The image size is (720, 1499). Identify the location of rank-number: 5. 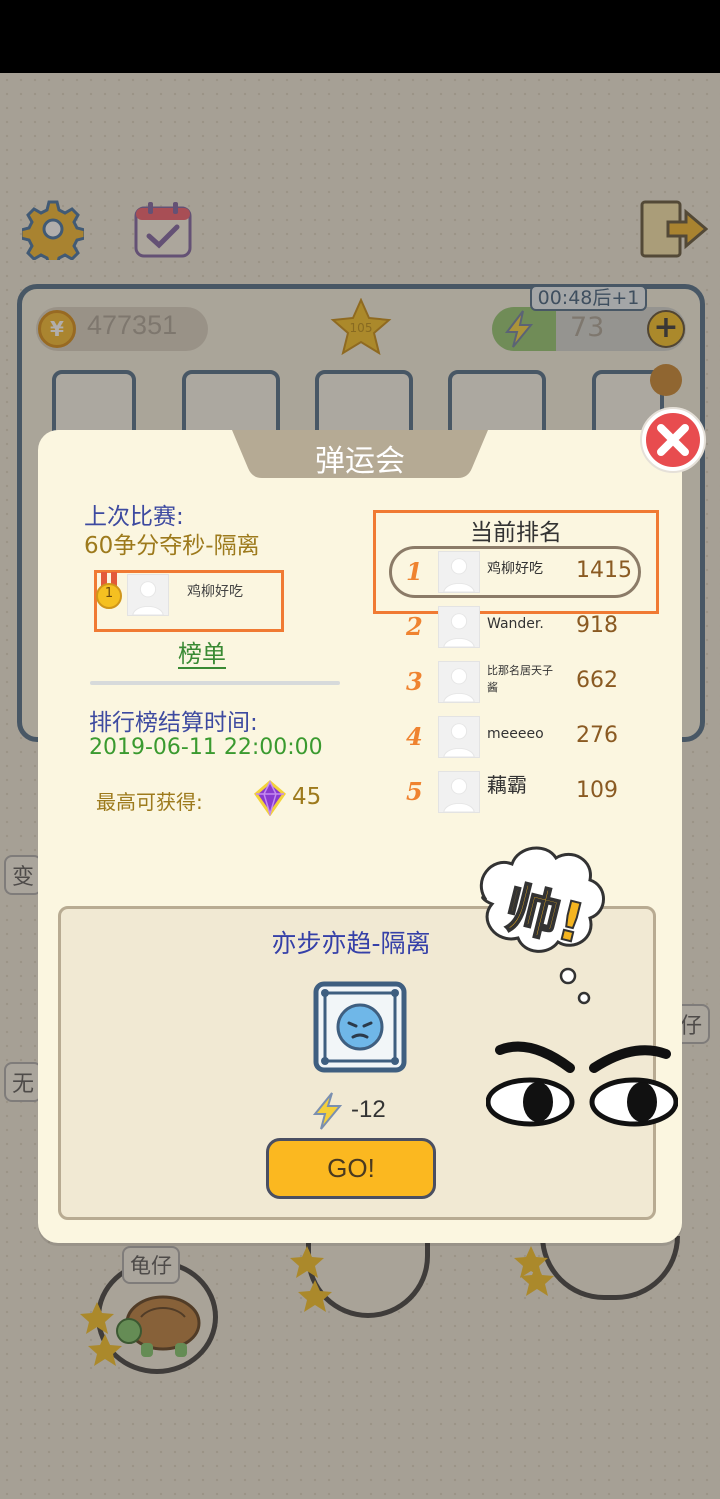
(414, 791).